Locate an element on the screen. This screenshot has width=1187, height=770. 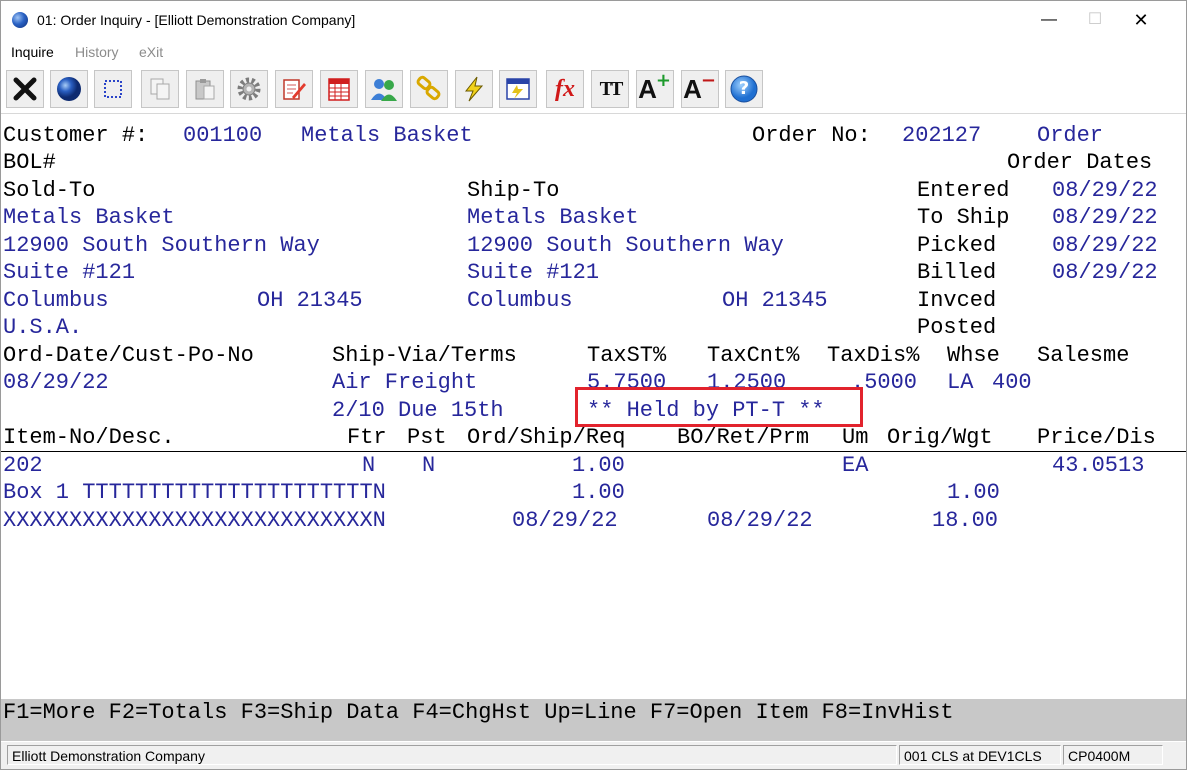
posted-label: Posted is located at coordinates (957, 327).